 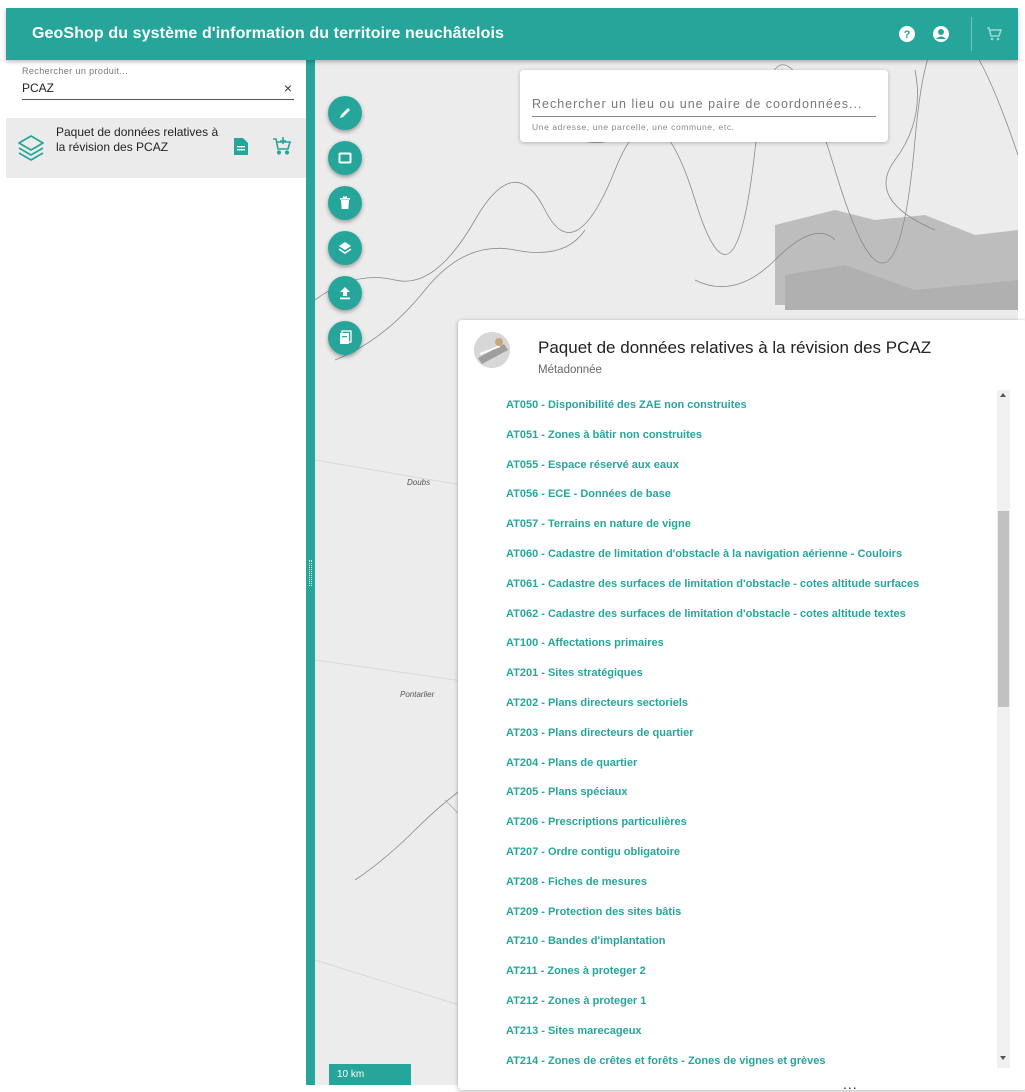 I want to click on dataset-link: AT201 - Sites stratégiques, so click(x=728, y=673).